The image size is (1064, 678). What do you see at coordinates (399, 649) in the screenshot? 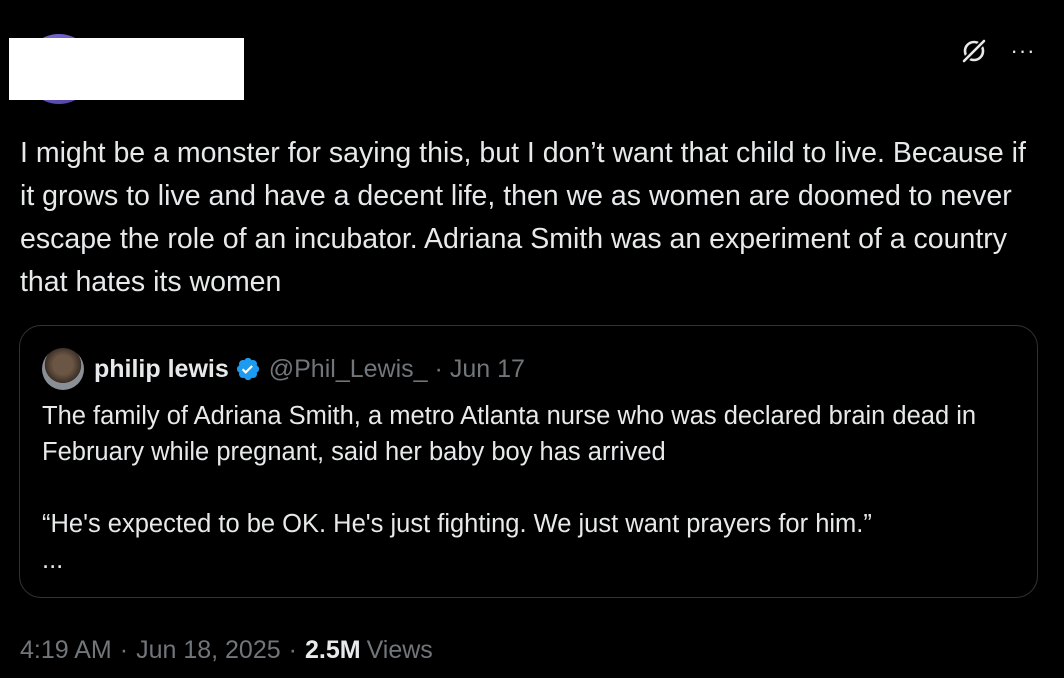
I see `views-label: Views` at bounding box center [399, 649].